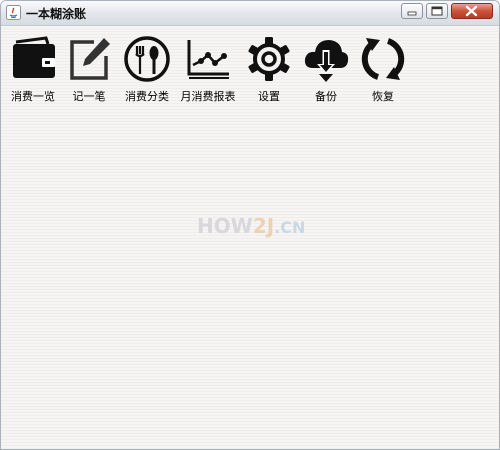  I want to click on toolbar-item-backup: 备份, so click(326, 69).